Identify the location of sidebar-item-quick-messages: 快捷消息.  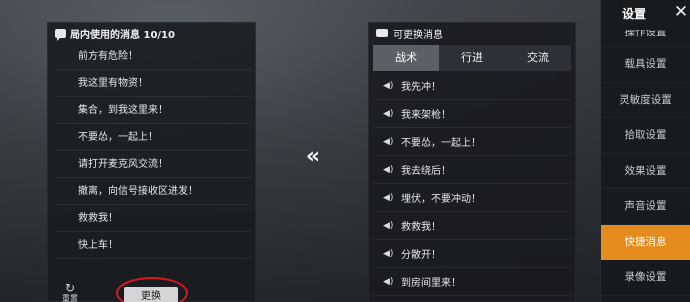
(645, 242).